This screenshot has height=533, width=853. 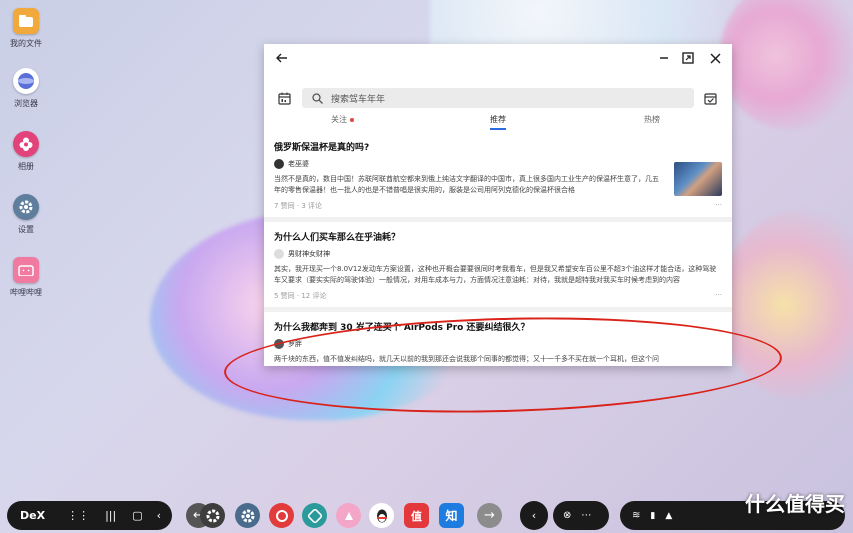 What do you see at coordinates (26, 144) in the screenshot?
I see `gallery-icon` at bounding box center [26, 144].